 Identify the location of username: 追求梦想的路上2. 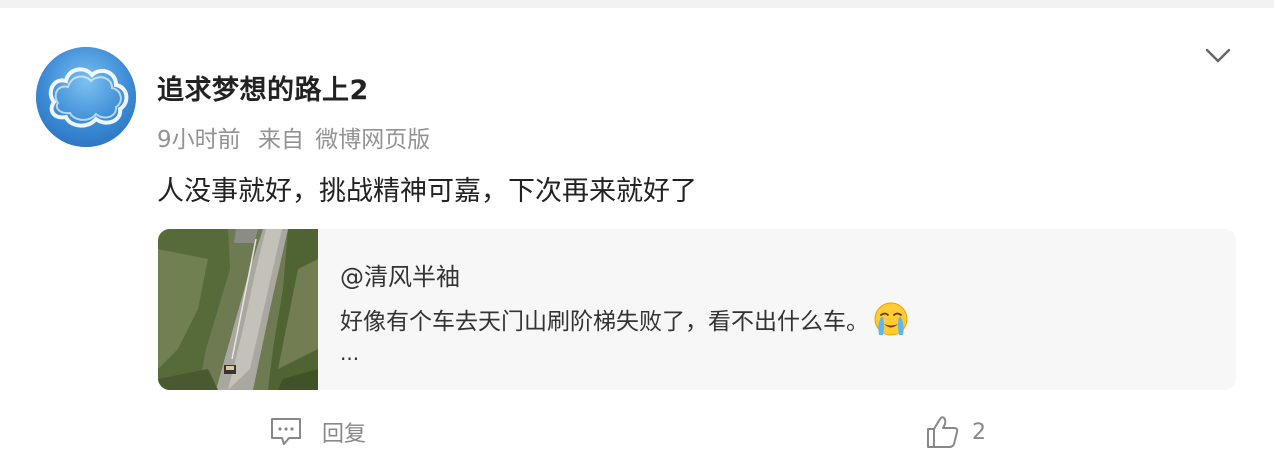
(263, 87).